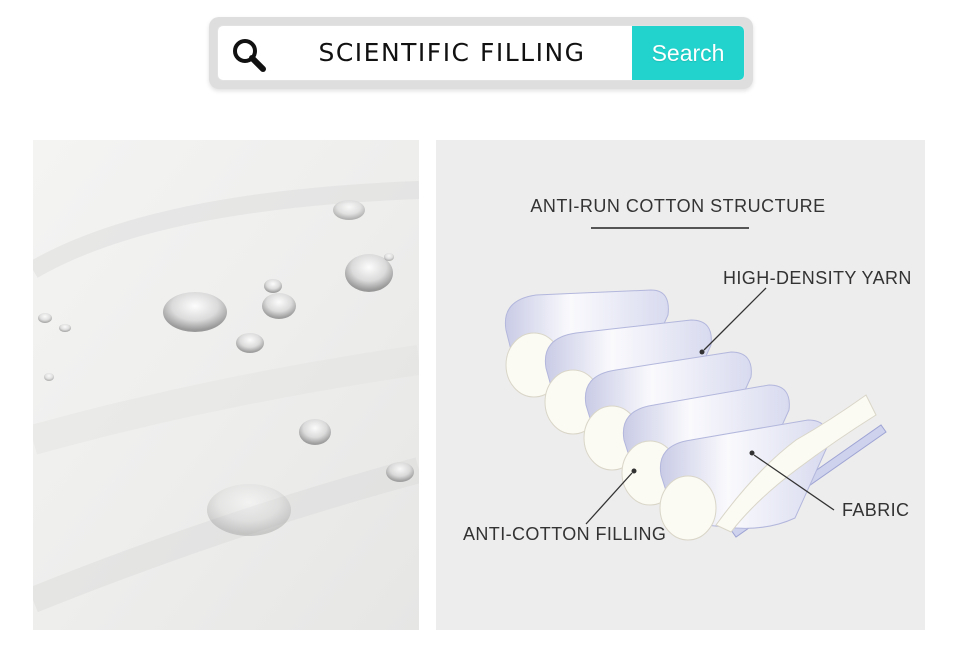 This screenshot has width=960, height=654. Describe the element at coordinates (249, 55) in the screenshot. I see `search-icon` at that location.